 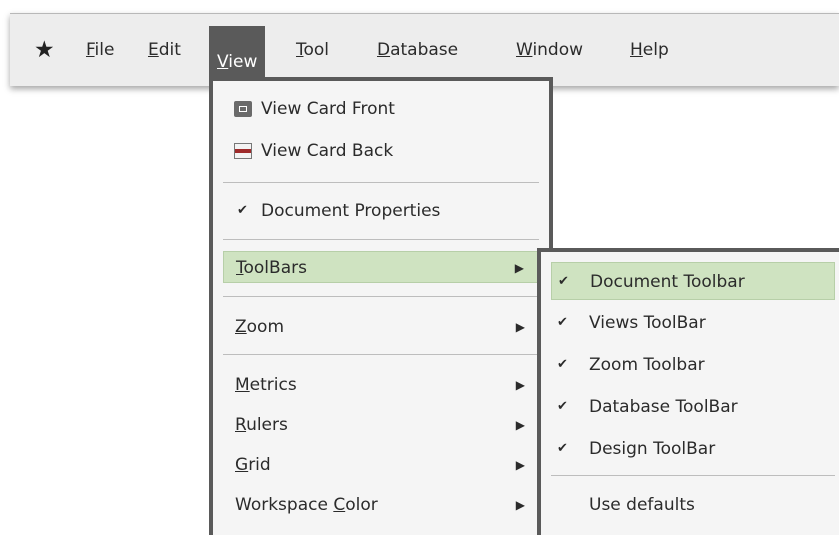 What do you see at coordinates (275, 268) in the screenshot?
I see `label-rest: oolBars` at bounding box center [275, 268].